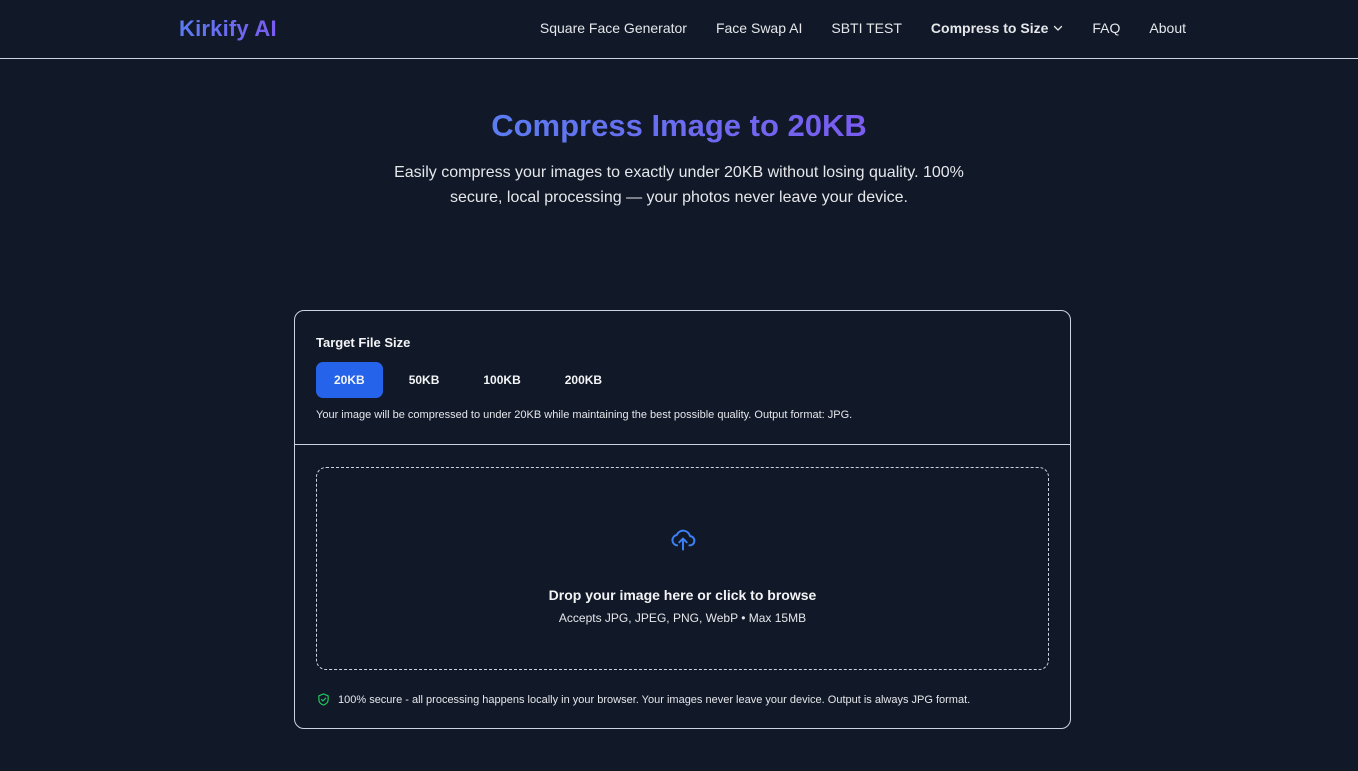 This screenshot has height=771, width=1358. I want to click on nav-compress-to-size: Compress to Size, so click(997, 28).